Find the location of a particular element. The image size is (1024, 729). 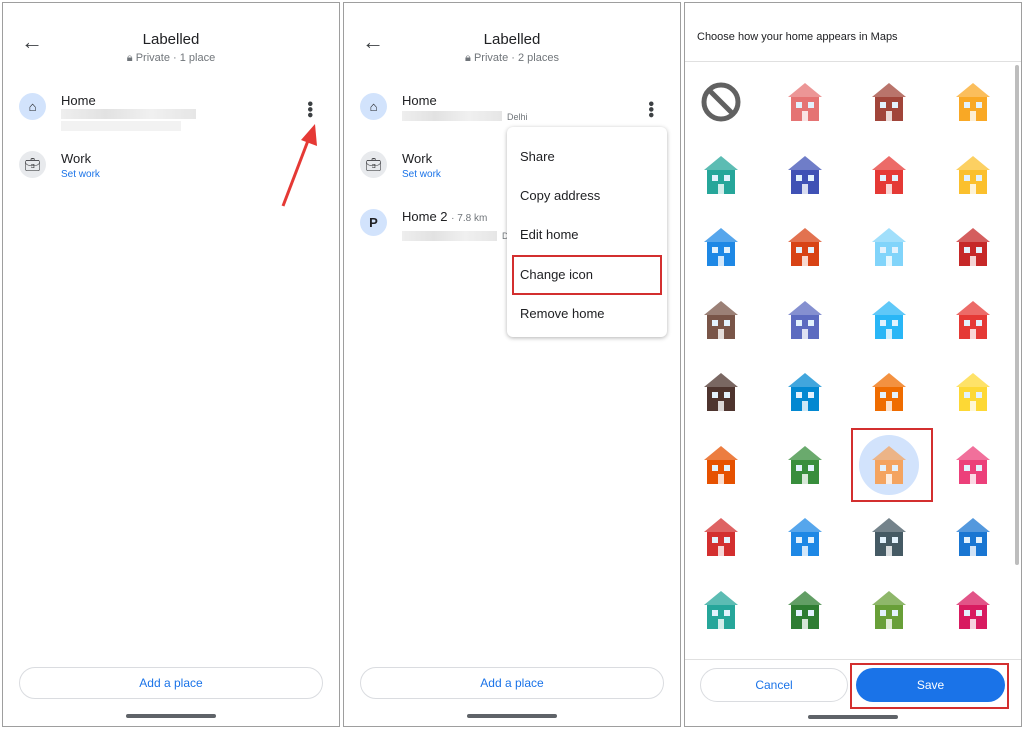

sailboat-icon is located at coordinates (805, 392).